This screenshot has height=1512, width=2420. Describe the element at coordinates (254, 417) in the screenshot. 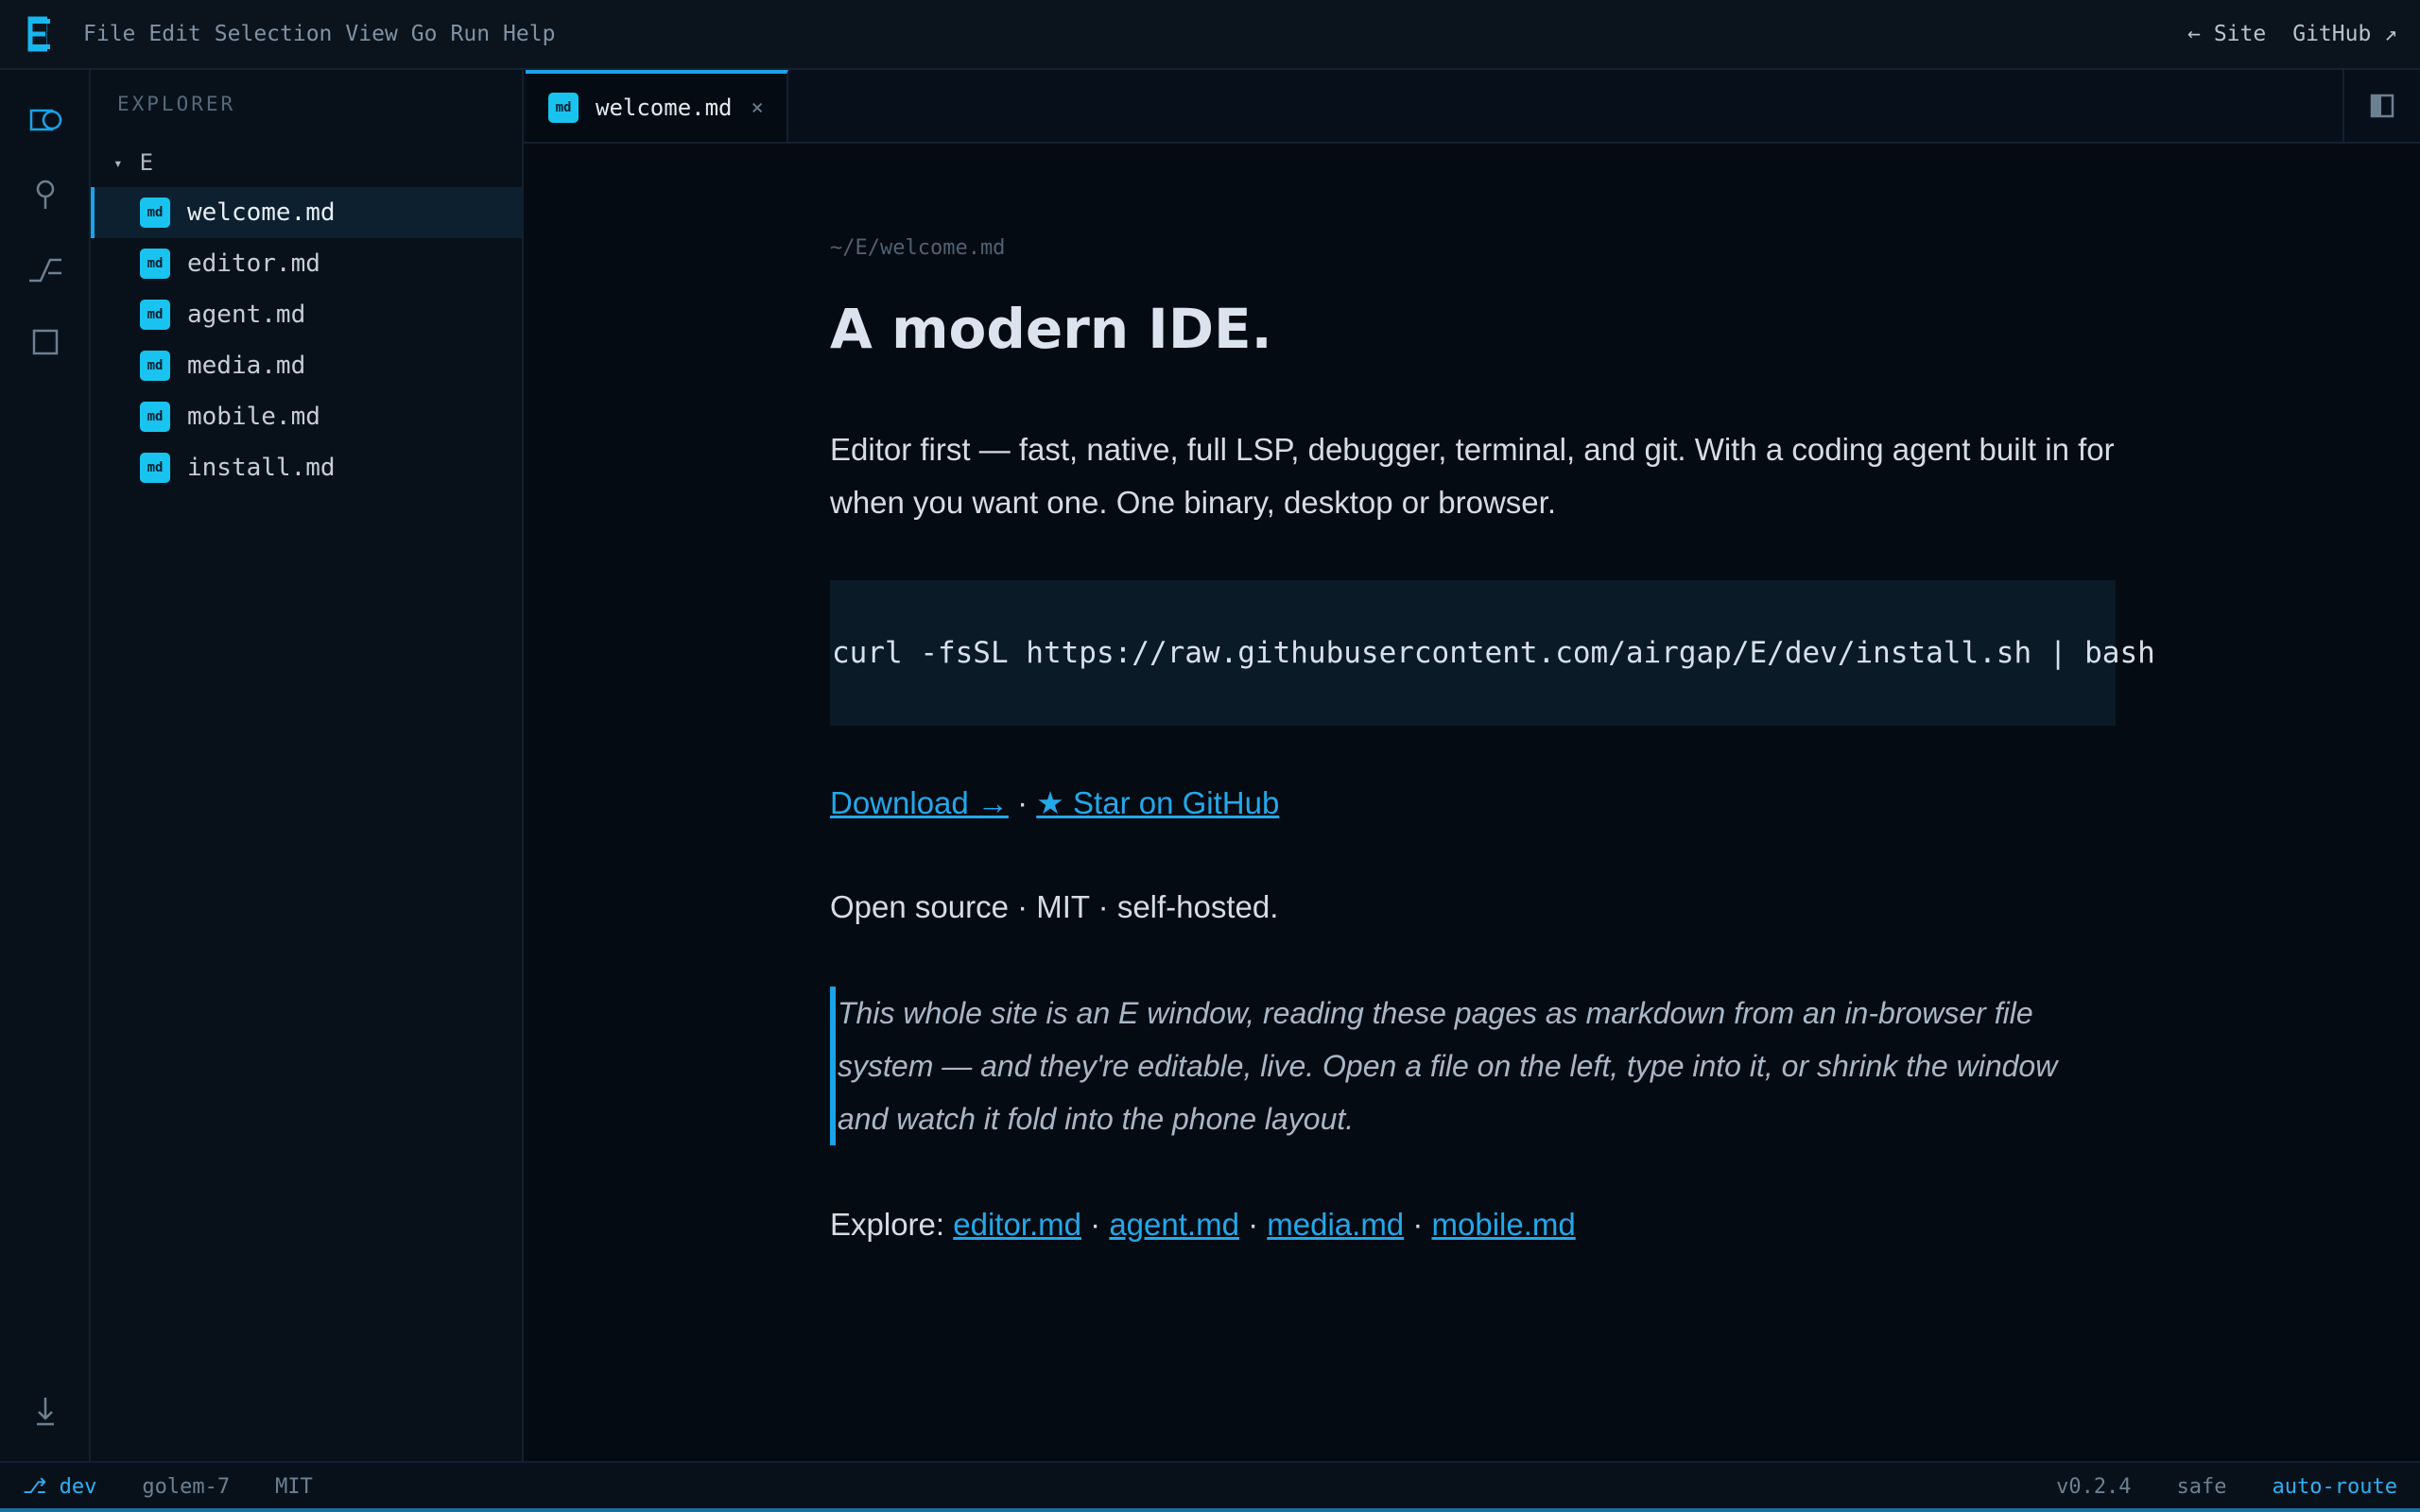

I see `file-name: mobile.md` at that location.